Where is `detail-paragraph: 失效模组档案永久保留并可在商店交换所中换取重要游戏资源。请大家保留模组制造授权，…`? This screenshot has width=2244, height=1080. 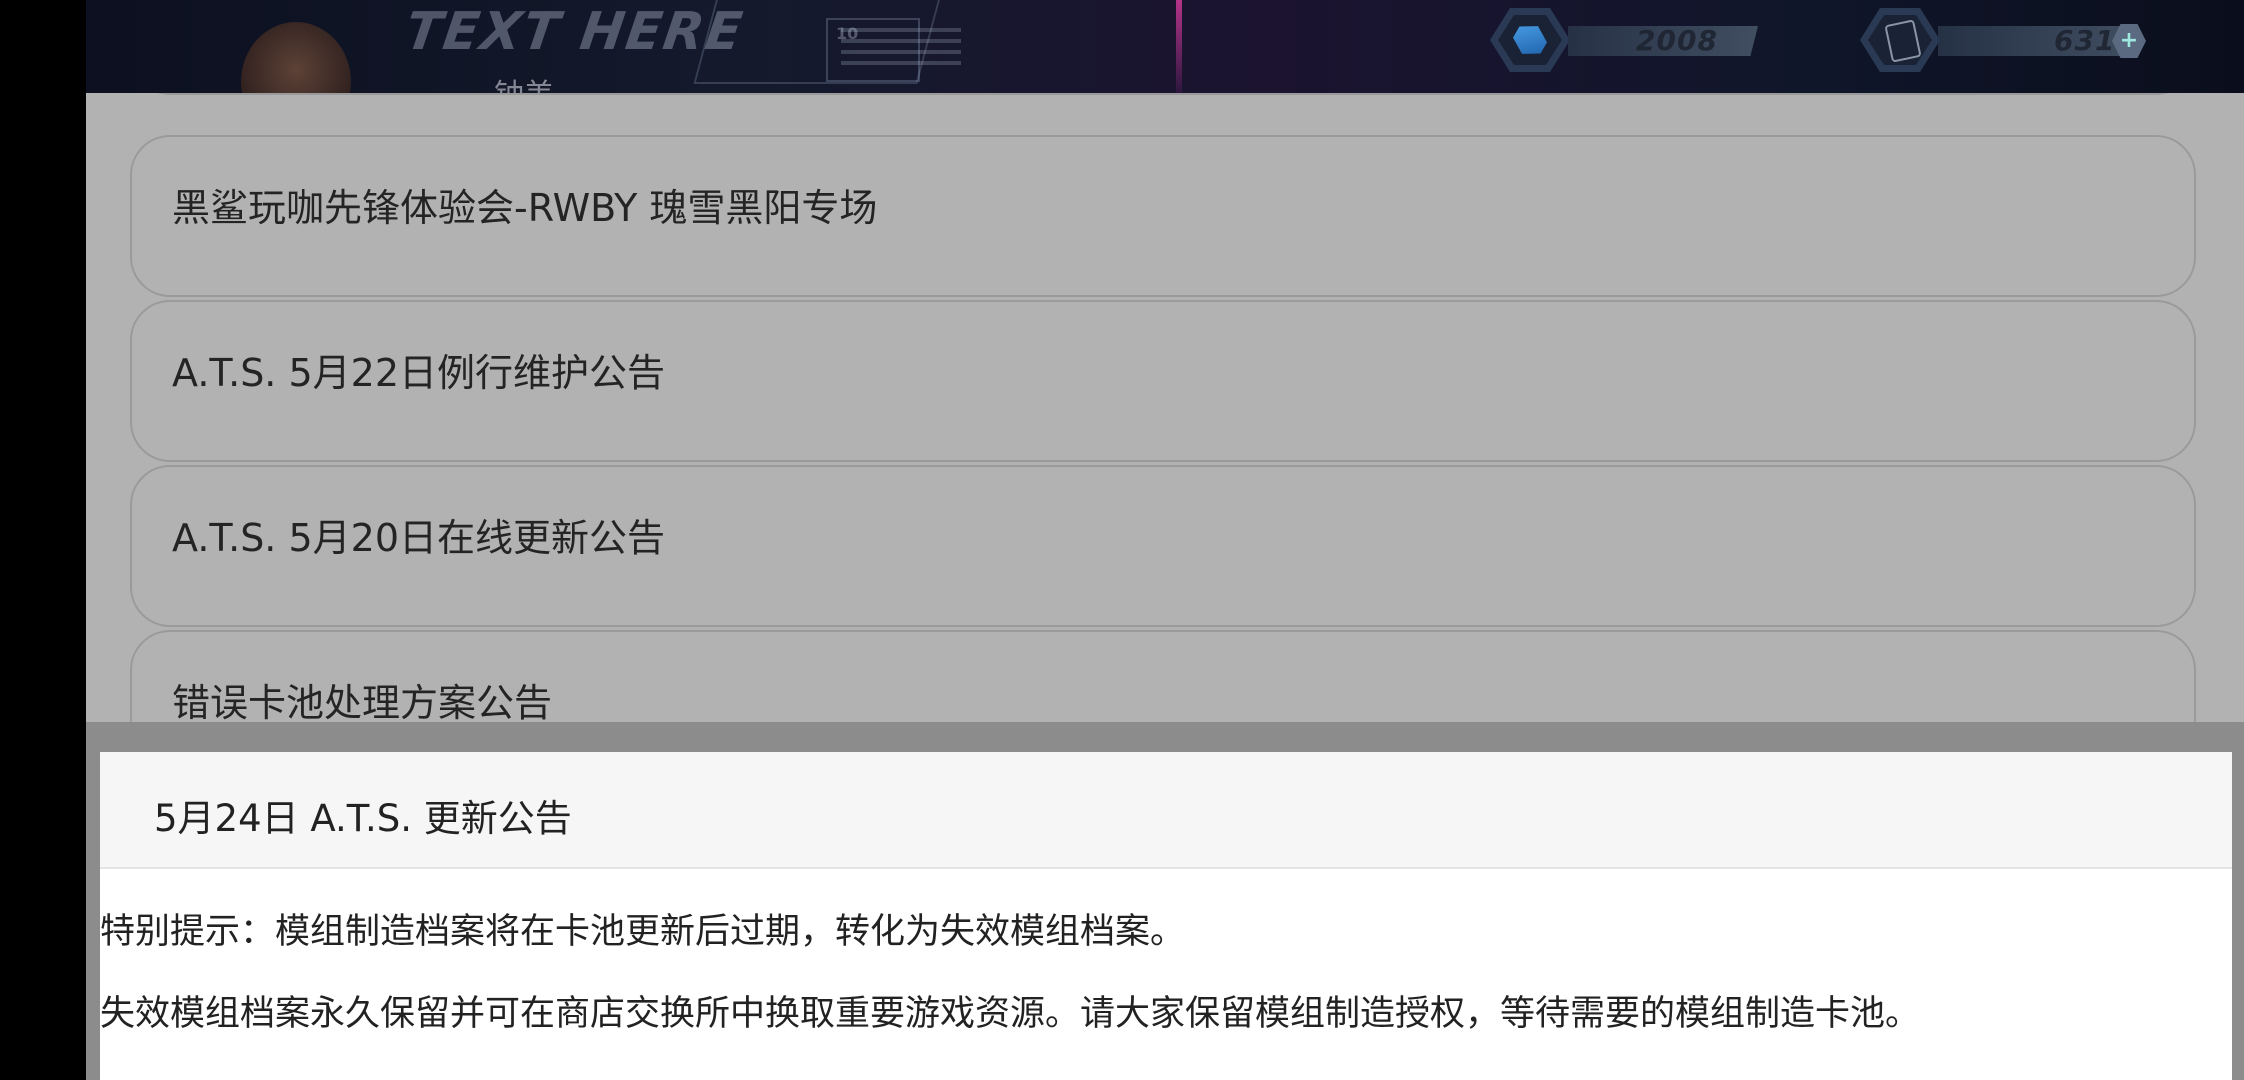
detail-paragraph: 失效模组档案永久保留并可在商店交换所中换取重要游戏资源。请大家保留模组制造授权，… is located at coordinates (1010, 1014).